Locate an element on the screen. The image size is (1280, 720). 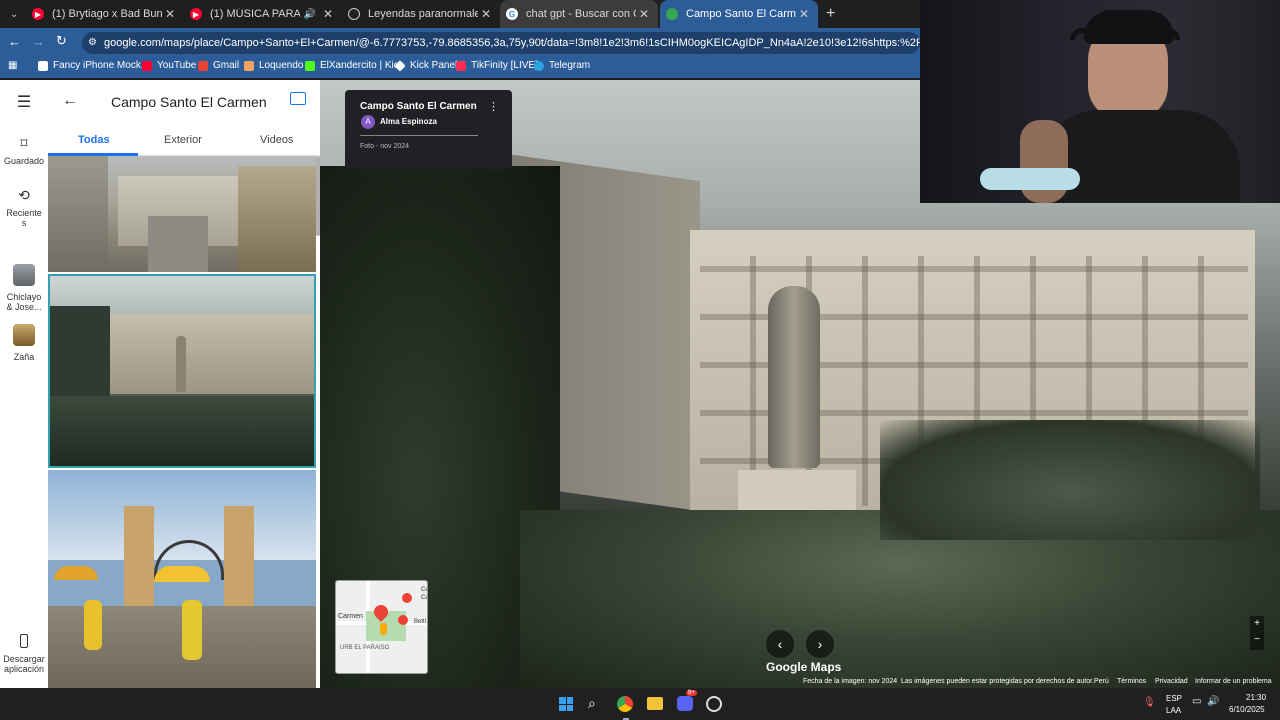
saved-button: ⌑ Guardado is located at coordinates (24, 150).